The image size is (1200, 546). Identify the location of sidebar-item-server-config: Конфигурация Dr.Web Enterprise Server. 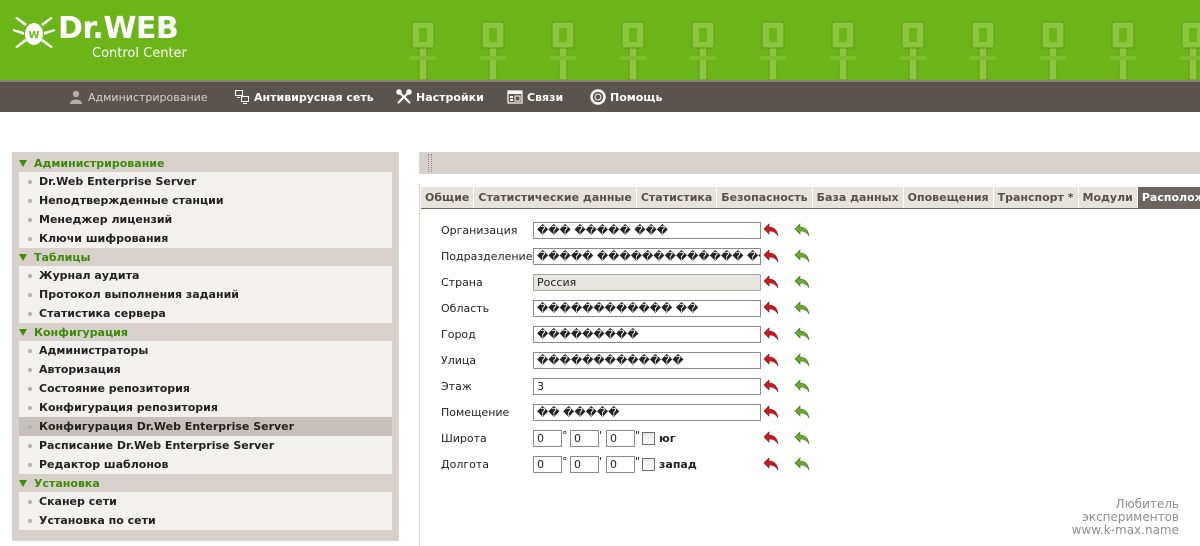
(205, 426).